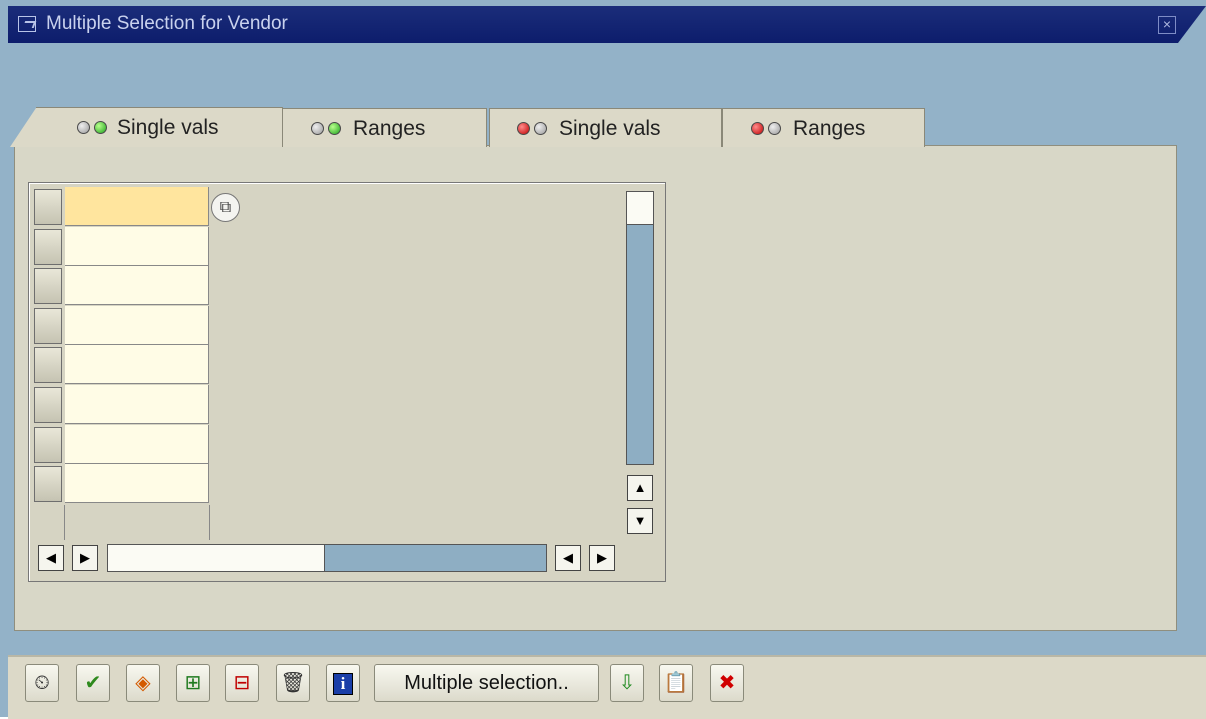 This screenshot has height=719, width=1206. I want to click on check-entries-button: ◈, so click(143, 683).